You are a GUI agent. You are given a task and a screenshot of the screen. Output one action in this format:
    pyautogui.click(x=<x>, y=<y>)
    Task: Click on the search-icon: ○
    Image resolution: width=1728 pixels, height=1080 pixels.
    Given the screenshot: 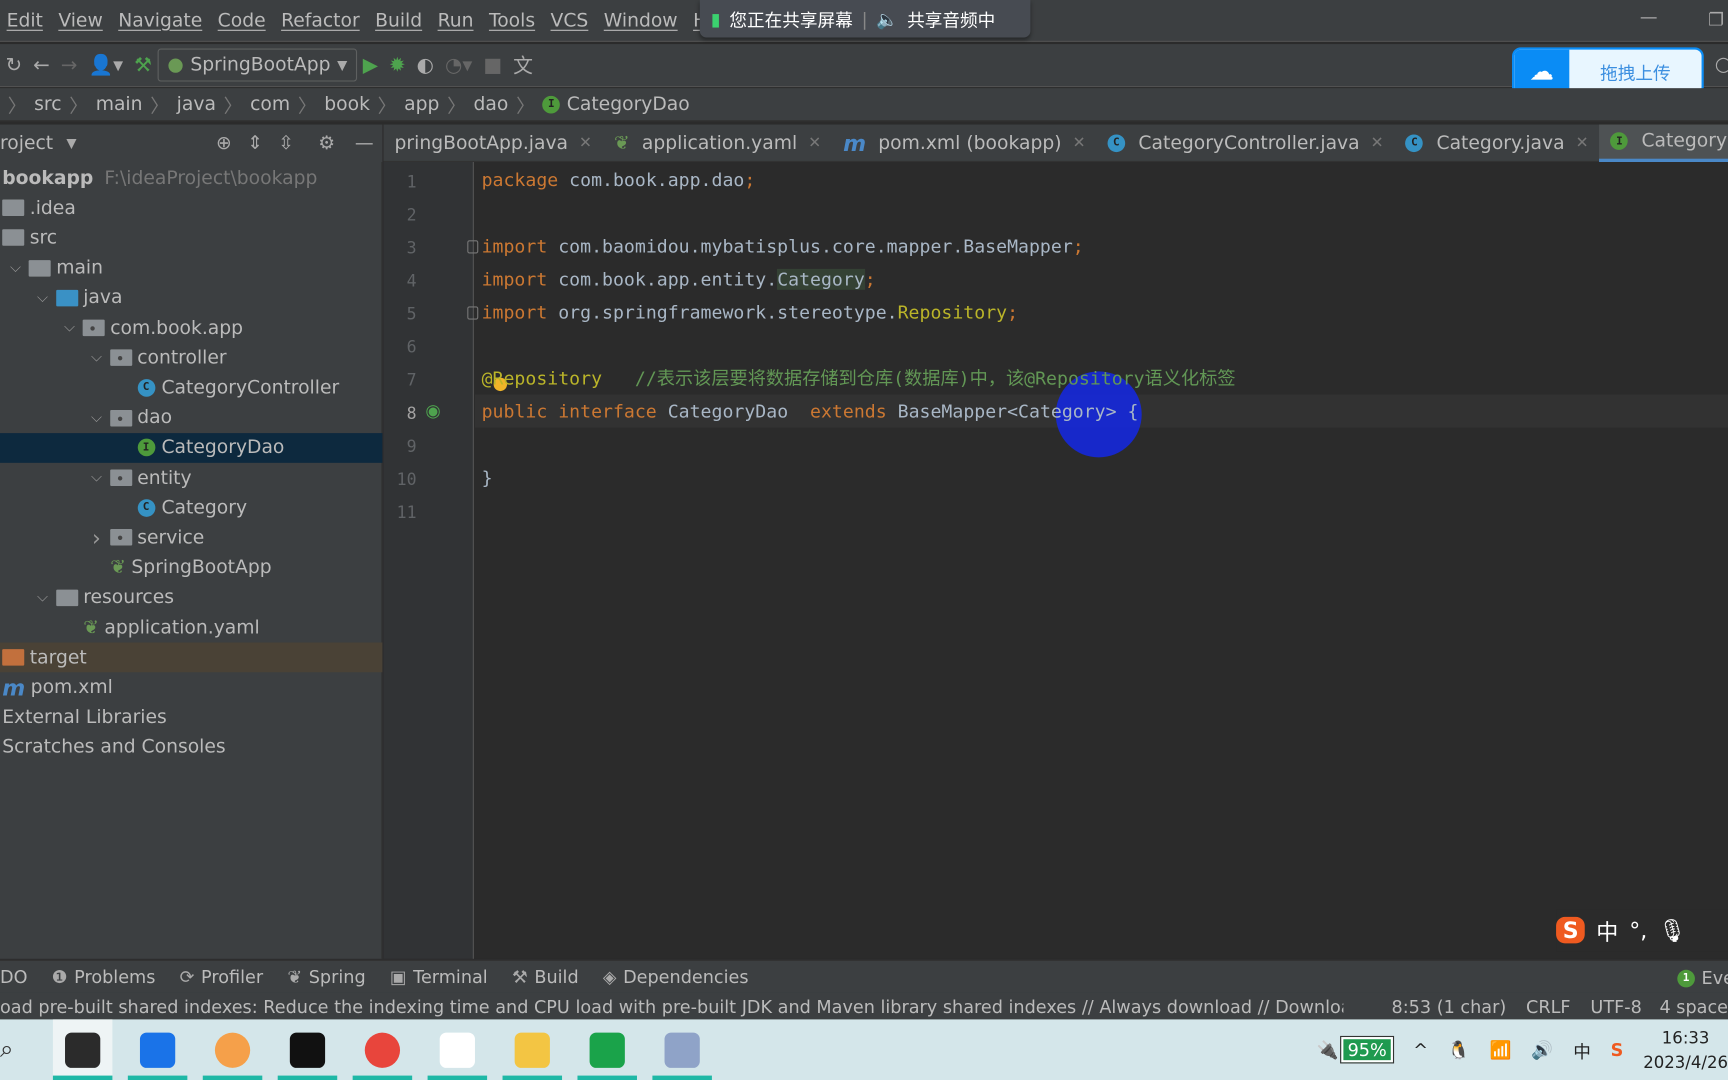 What is the action you would take?
    pyautogui.click(x=1721, y=64)
    